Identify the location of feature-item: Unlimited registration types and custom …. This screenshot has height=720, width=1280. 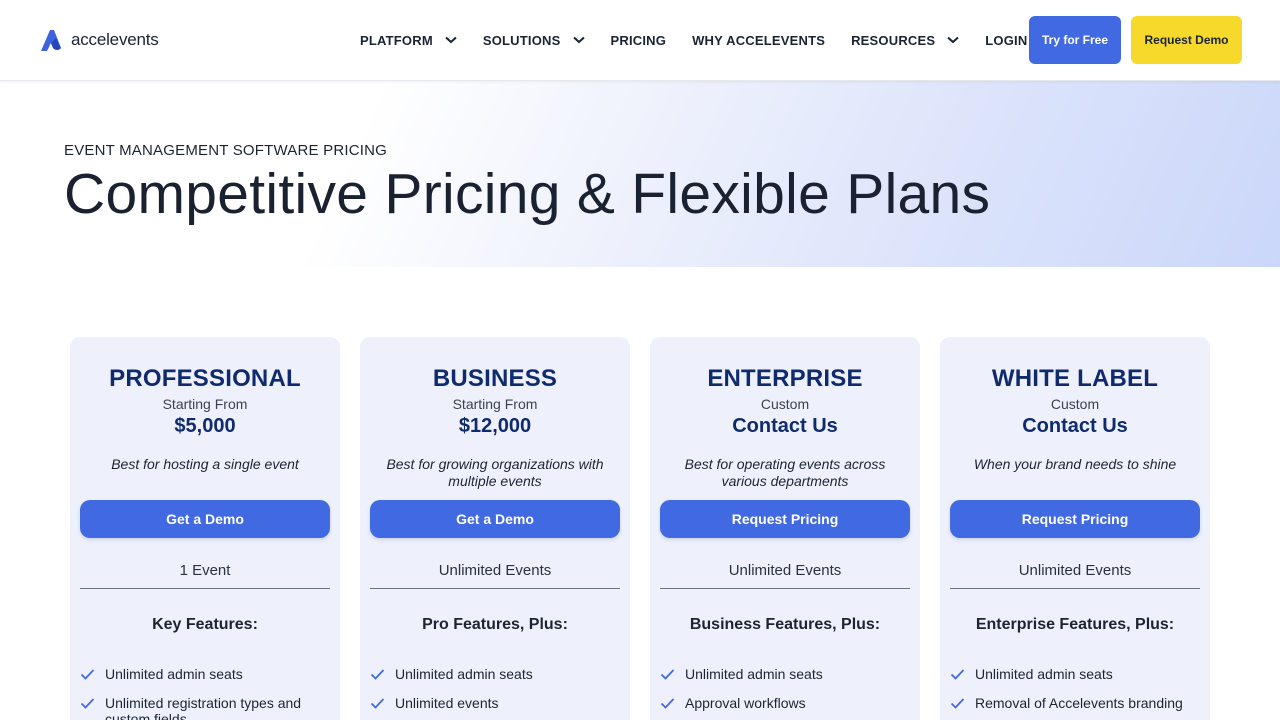
(207, 707).